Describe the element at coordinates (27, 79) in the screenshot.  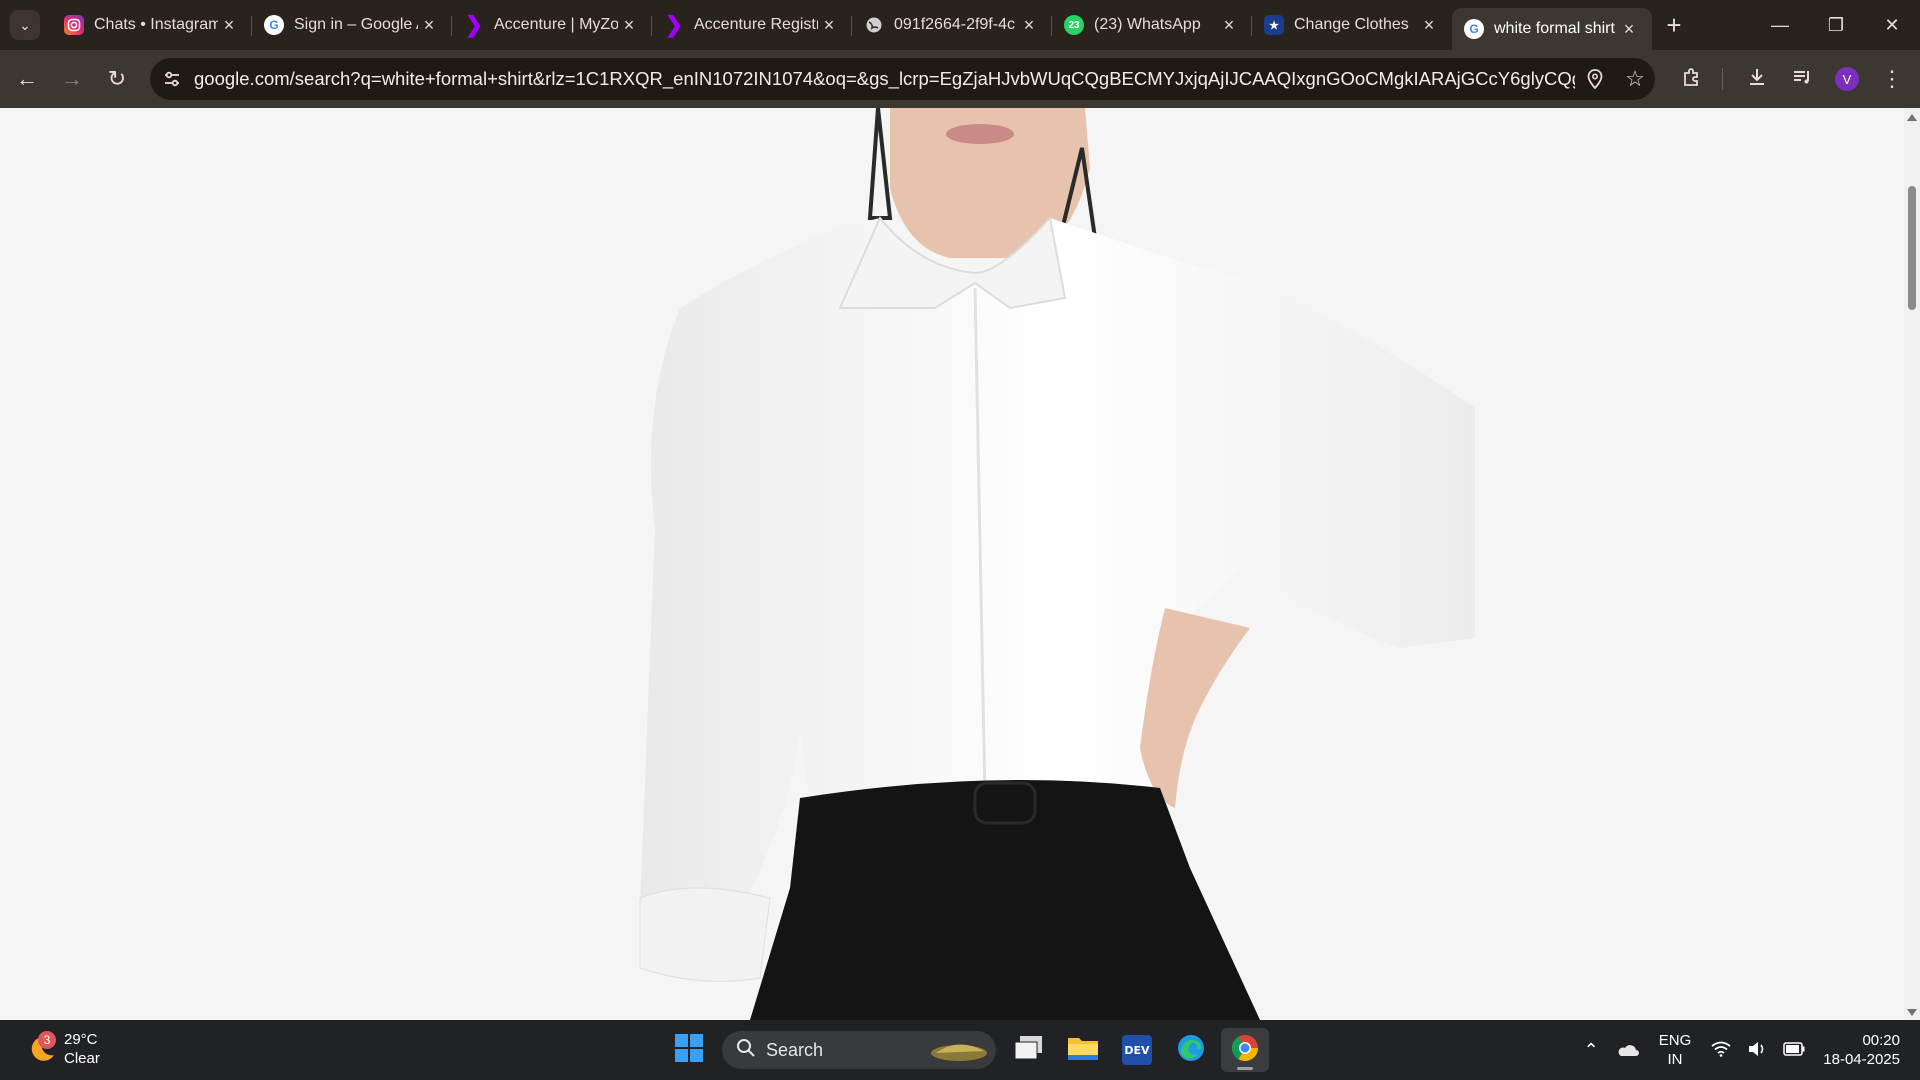
I see `back-button: ←` at that location.